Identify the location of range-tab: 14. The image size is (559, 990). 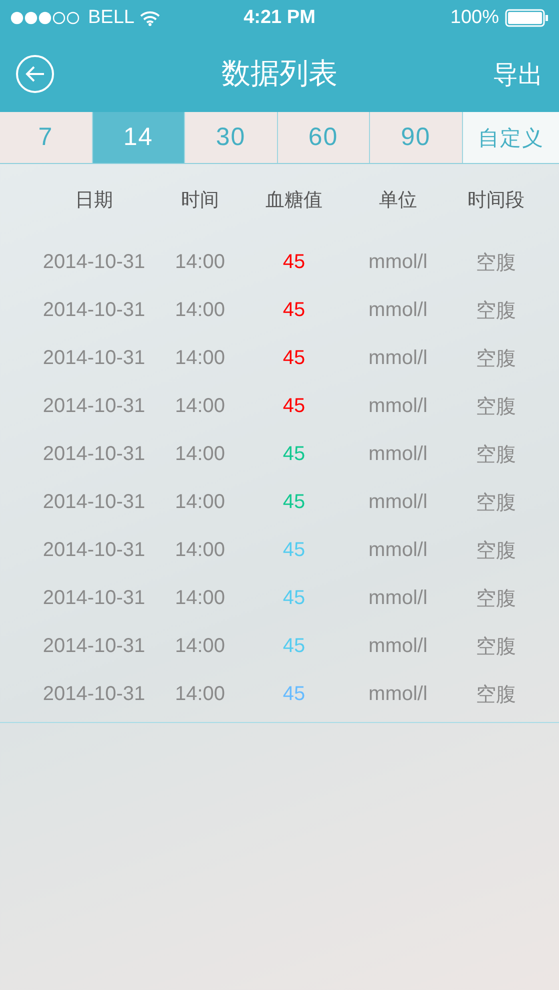
(138, 137).